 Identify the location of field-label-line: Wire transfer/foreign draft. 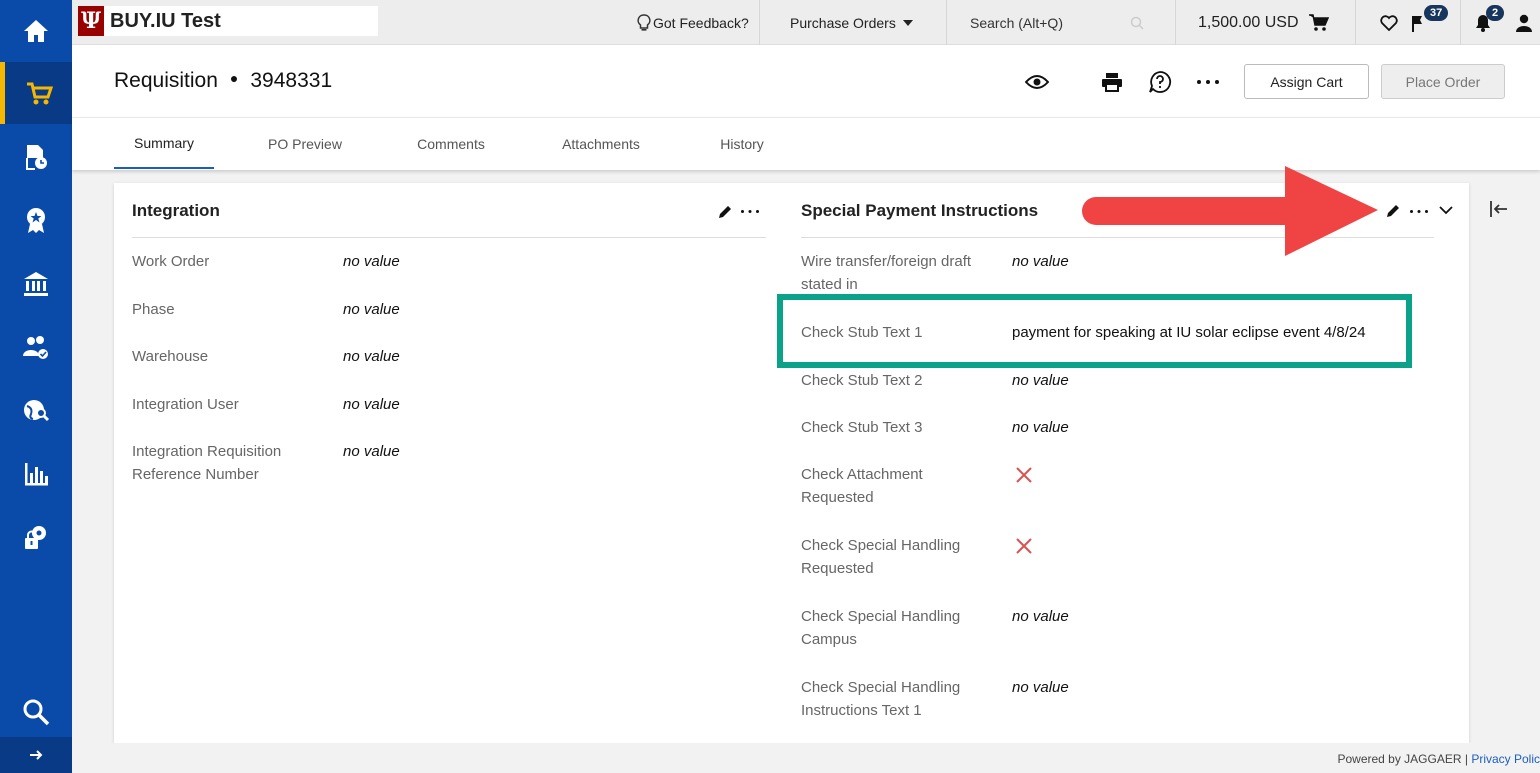
(886, 261).